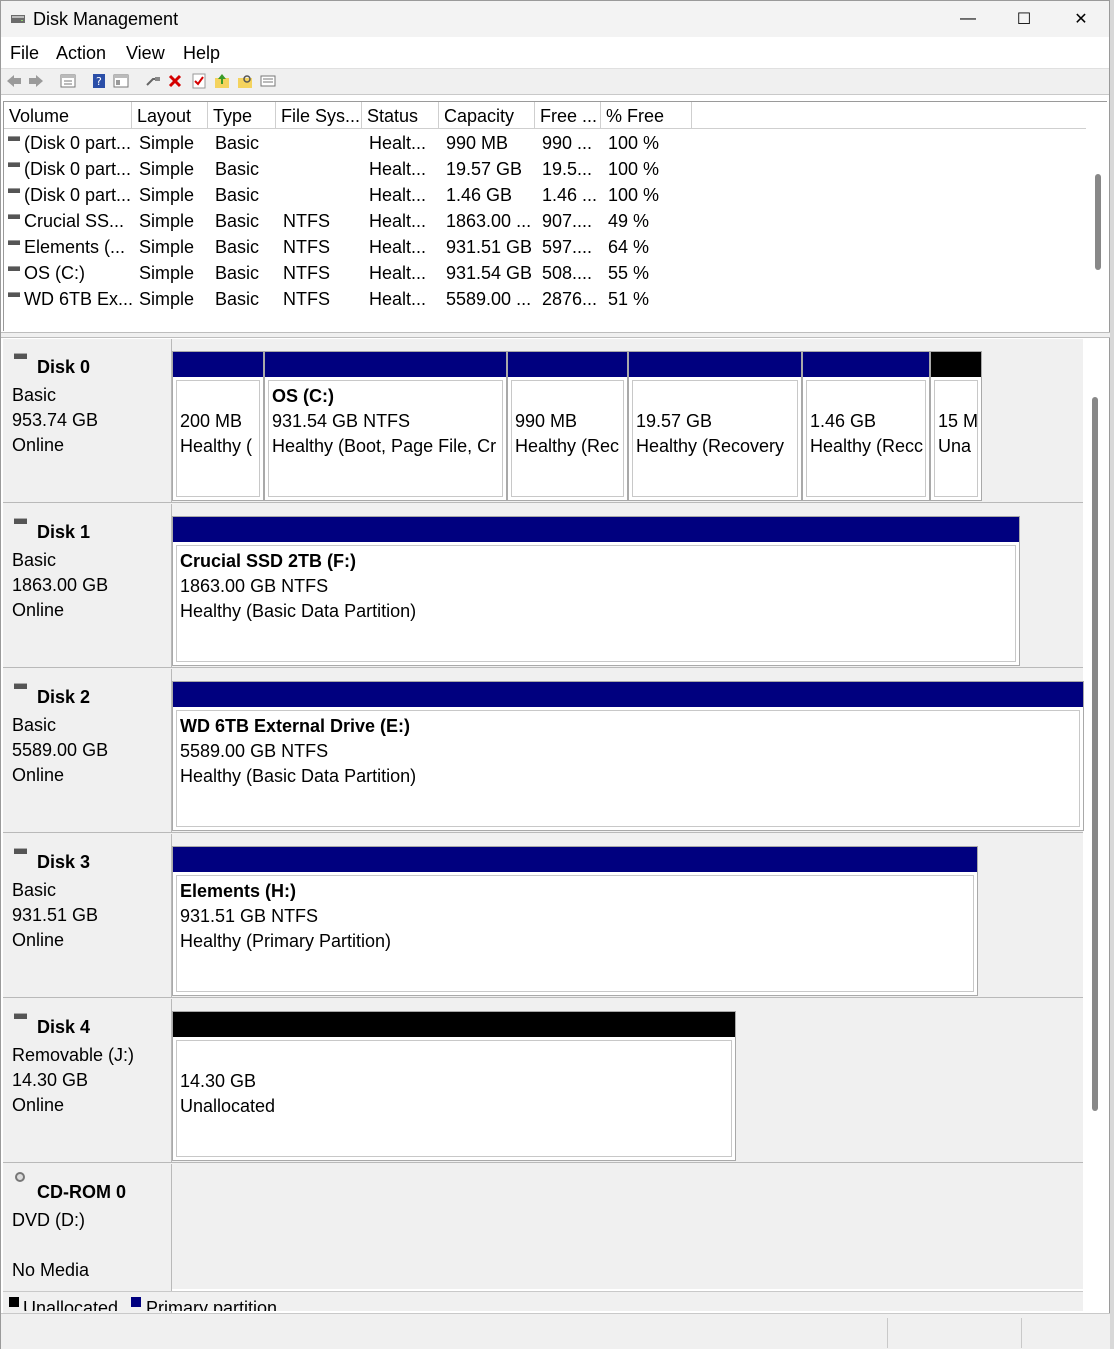 This screenshot has width=1114, height=1349. What do you see at coordinates (68, 81) in the screenshot?
I see `console-tree-icon` at bounding box center [68, 81].